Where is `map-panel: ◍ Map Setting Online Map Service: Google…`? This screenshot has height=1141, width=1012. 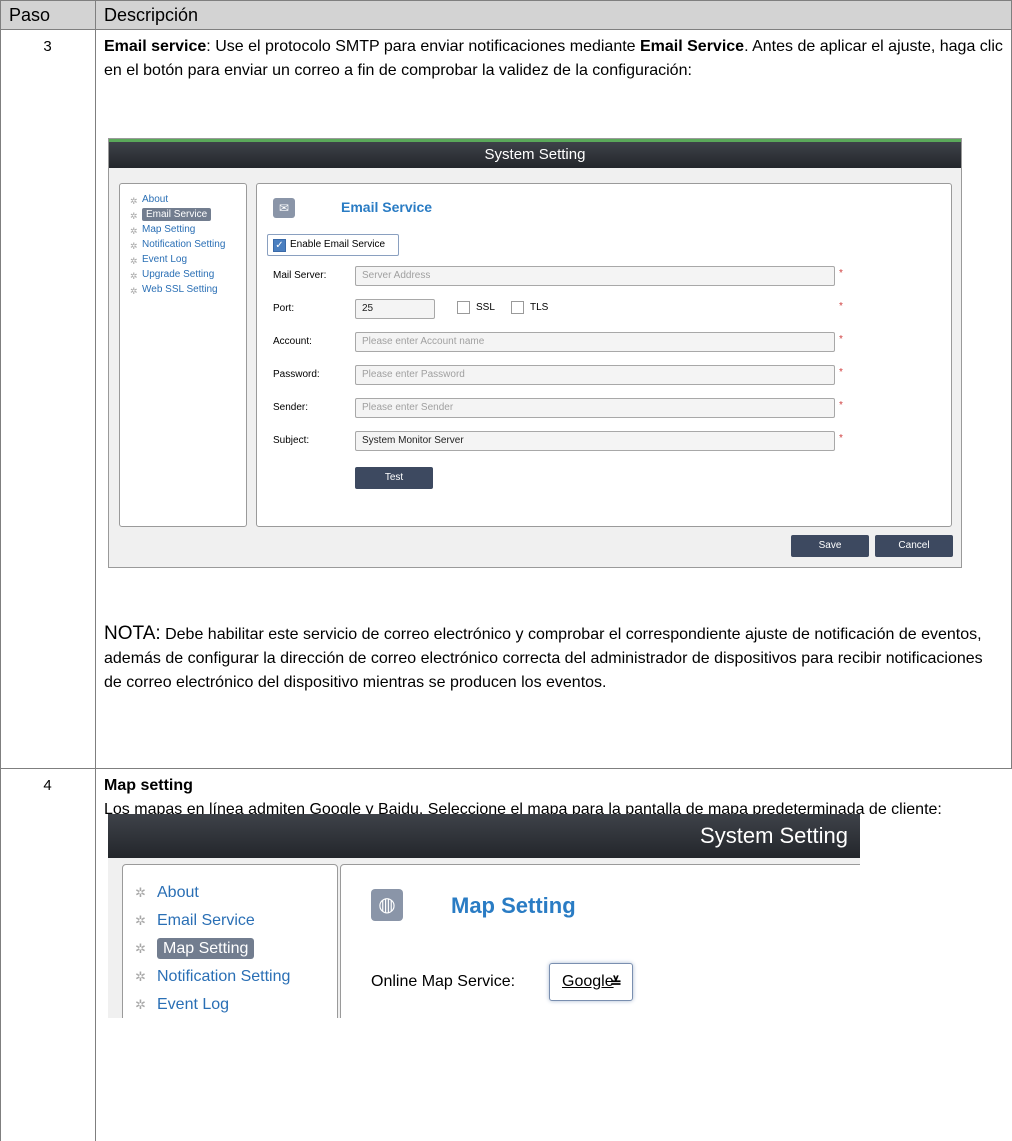
map-panel: ◍ Map Setting Online Map Service: Google… is located at coordinates (600, 941).